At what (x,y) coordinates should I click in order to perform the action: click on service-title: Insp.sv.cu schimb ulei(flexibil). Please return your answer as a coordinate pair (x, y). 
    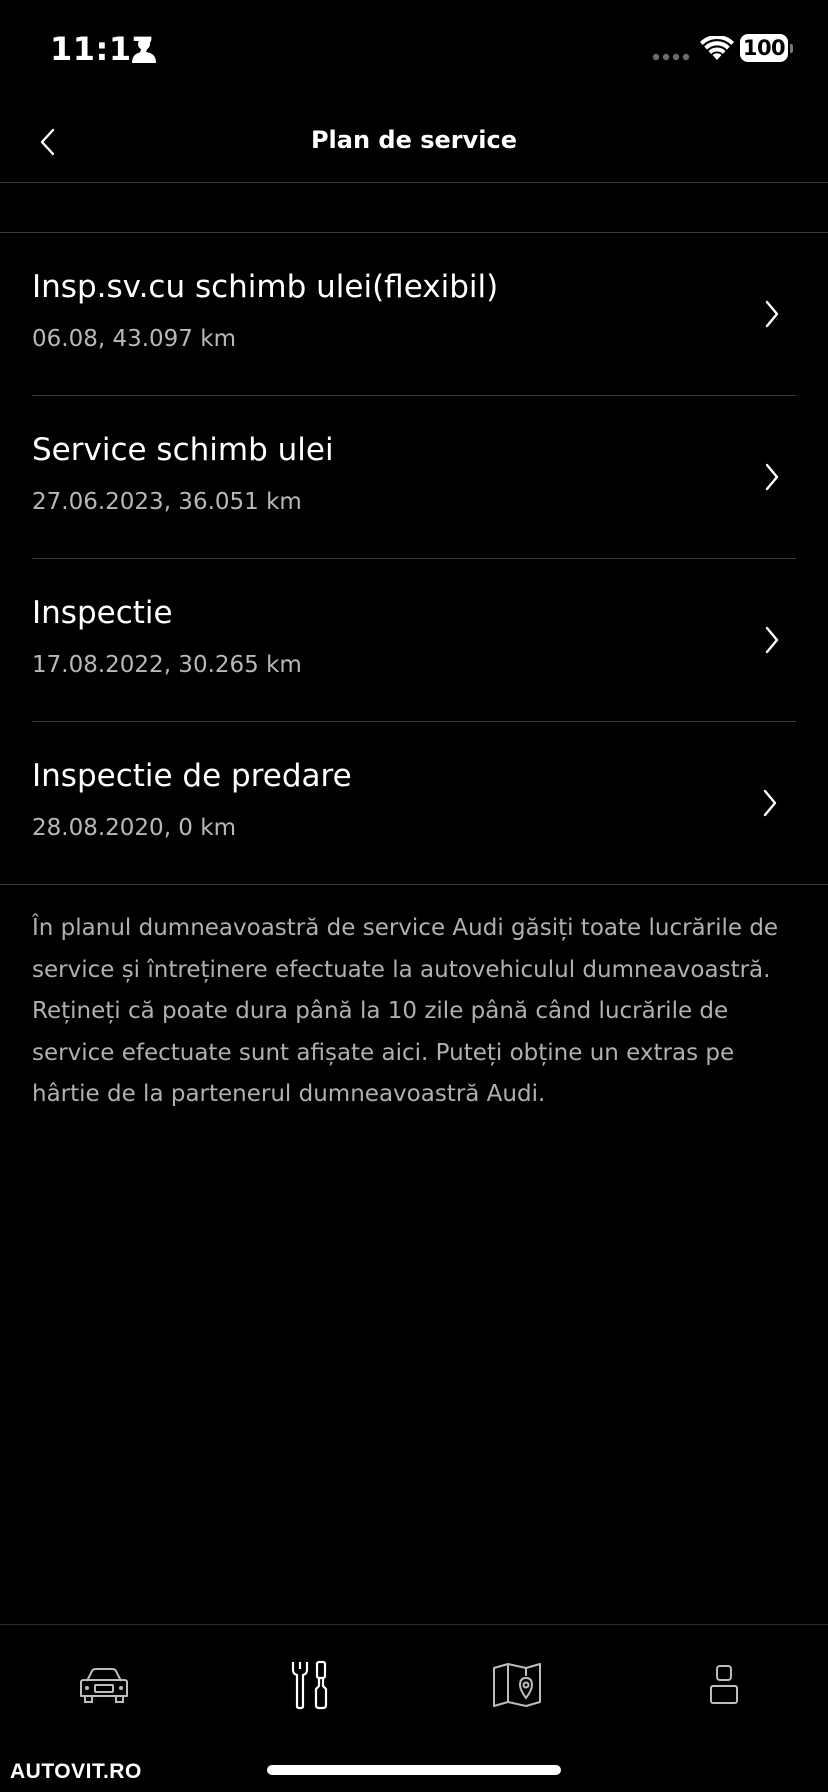
    Looking at the image, I should click on (265, 287).